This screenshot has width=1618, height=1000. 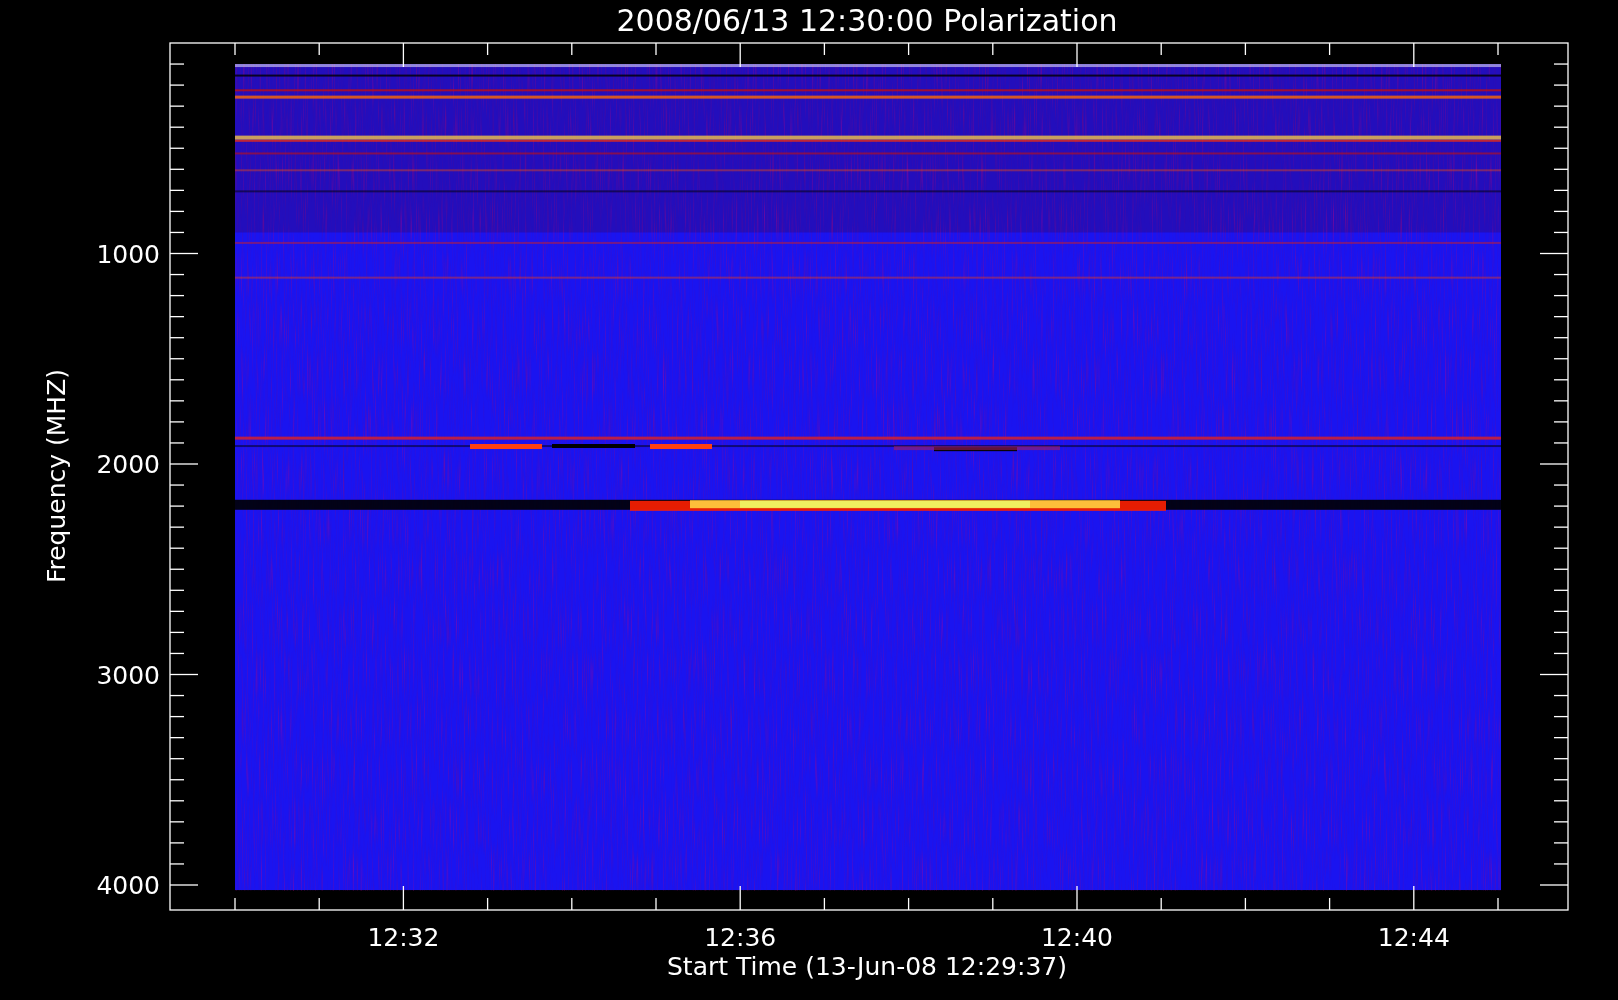 What do you see at coordinates (1413, 937) in the screenshot?
I see `x-tick-label: 12:44` at bounding box center [1413, 937].